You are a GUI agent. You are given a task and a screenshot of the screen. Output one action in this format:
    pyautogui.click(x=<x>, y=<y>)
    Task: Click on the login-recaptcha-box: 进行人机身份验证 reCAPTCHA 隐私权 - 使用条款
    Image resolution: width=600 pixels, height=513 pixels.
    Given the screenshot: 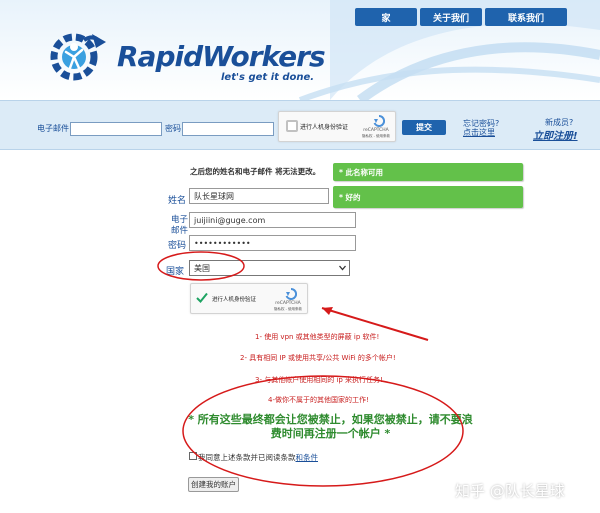 What is the action you would take?
    pyautogui.click(x=337, y=126)
    